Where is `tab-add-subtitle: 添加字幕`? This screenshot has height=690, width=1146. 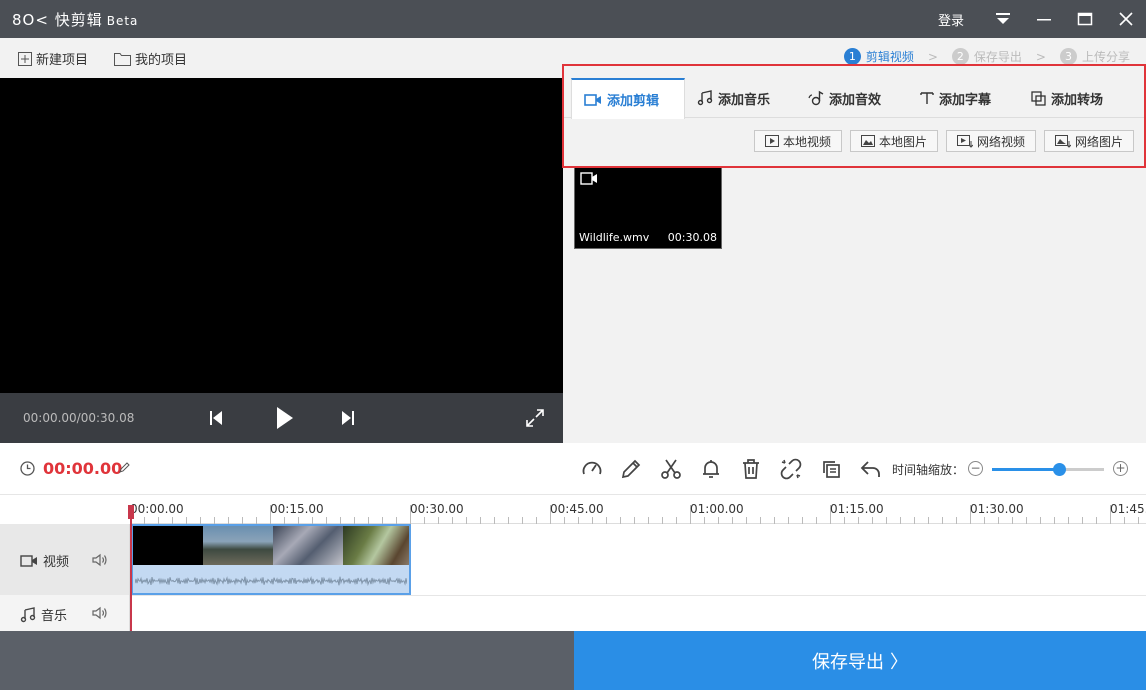
tab-add-subtitle: 添加字幕 is located at coordinates (955, 98).